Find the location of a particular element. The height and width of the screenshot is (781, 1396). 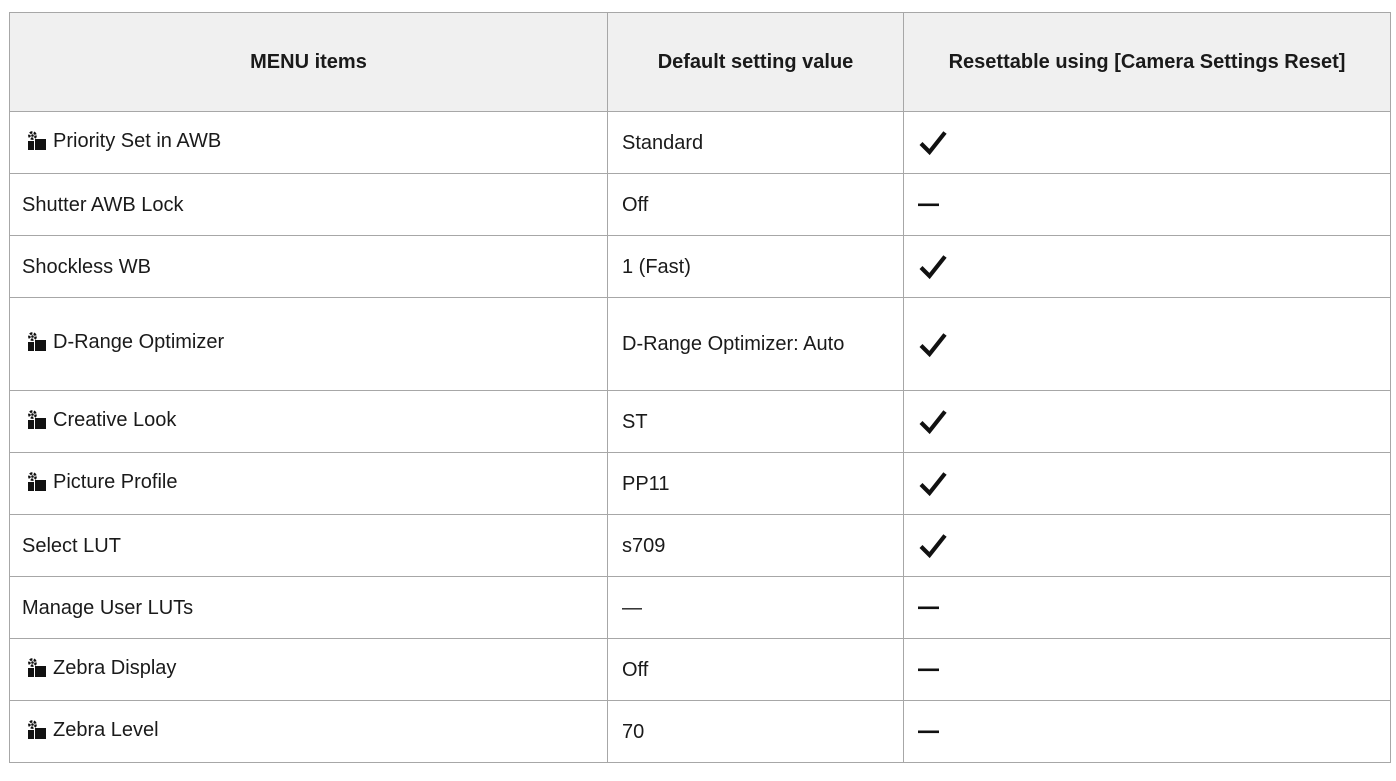

menu-item-cell: Select LUT is located at coordinates (308, 545).